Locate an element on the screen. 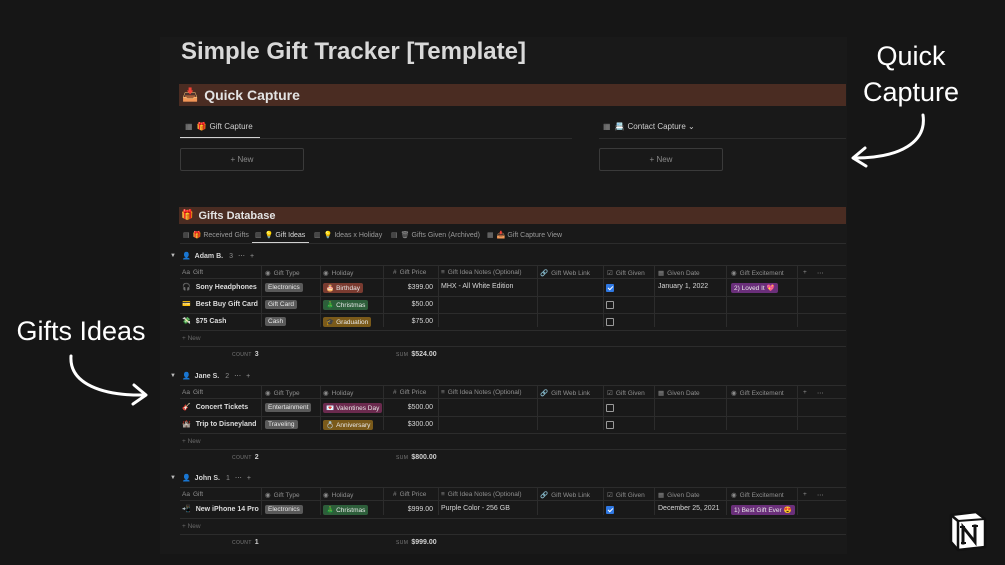 The image size is (1005, 565). new-gift-capture-button: + New is located at coordinates (242, 159).